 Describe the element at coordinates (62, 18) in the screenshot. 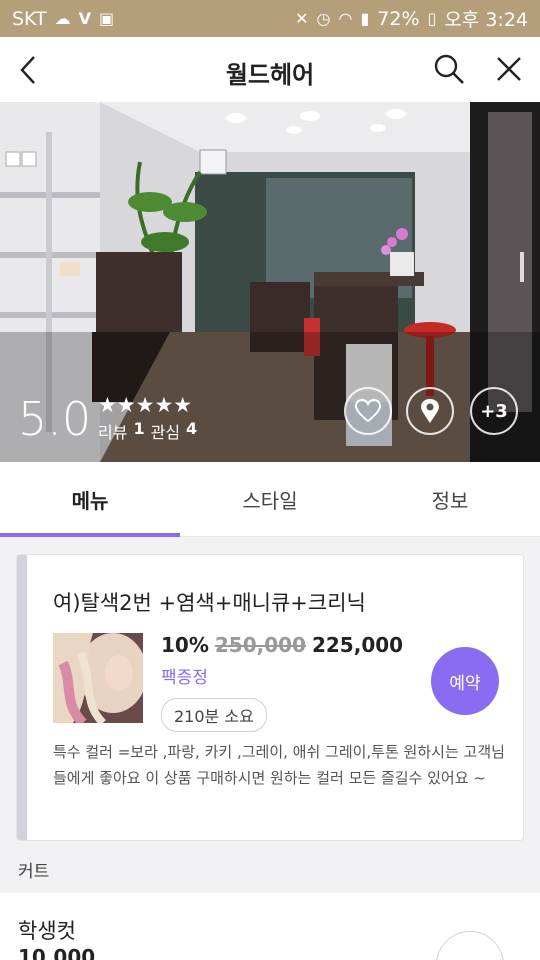

I see `cloud-icon: ☁` at that location.